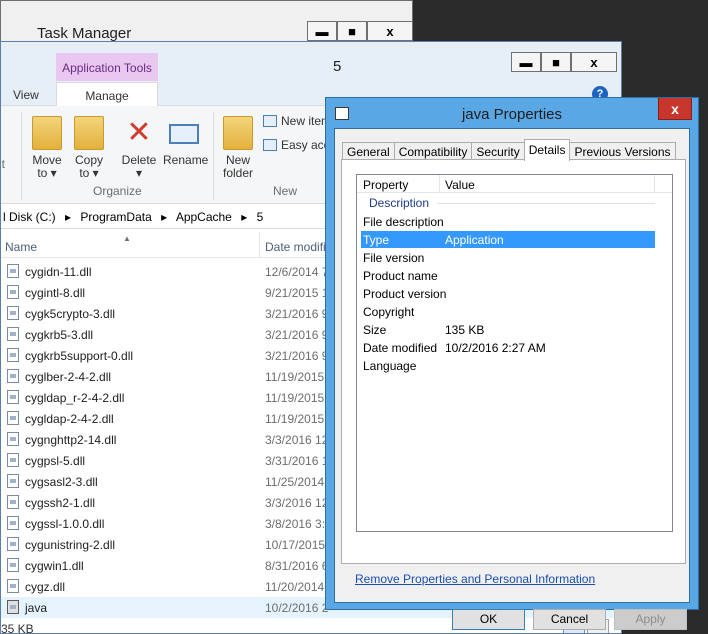  What do you see at coordinates (79, 356) in the screenshot?
I see `file-name: cygkrb5support-0.dll` at bounding box center [79, 356].